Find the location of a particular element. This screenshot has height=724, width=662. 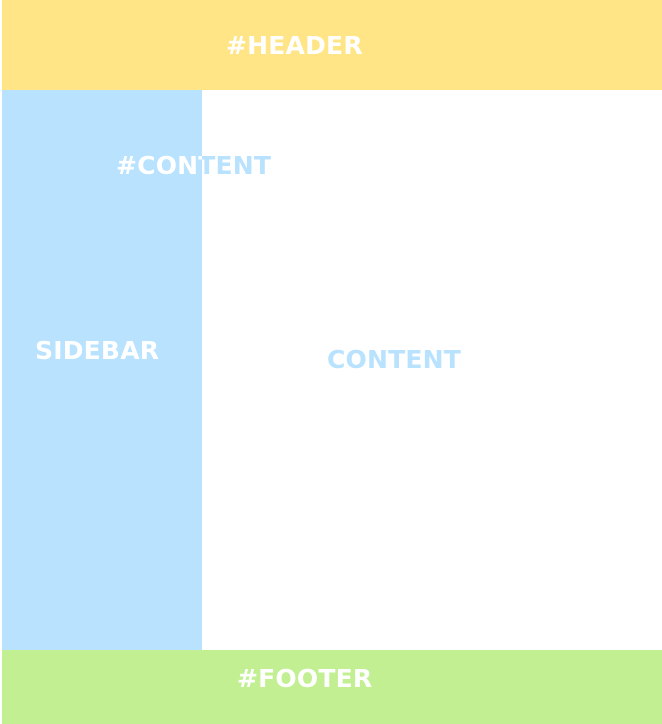

content-id-label: #CONTENT #CONTENT is located at coordinates (206, 167).